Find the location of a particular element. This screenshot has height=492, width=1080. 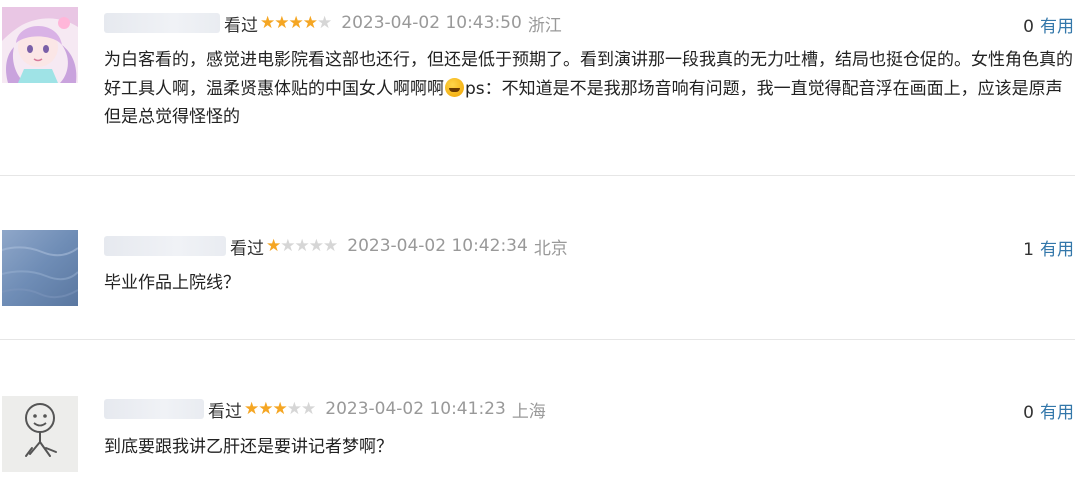

comment-location: 北京 is located at coordinates (550, 248).